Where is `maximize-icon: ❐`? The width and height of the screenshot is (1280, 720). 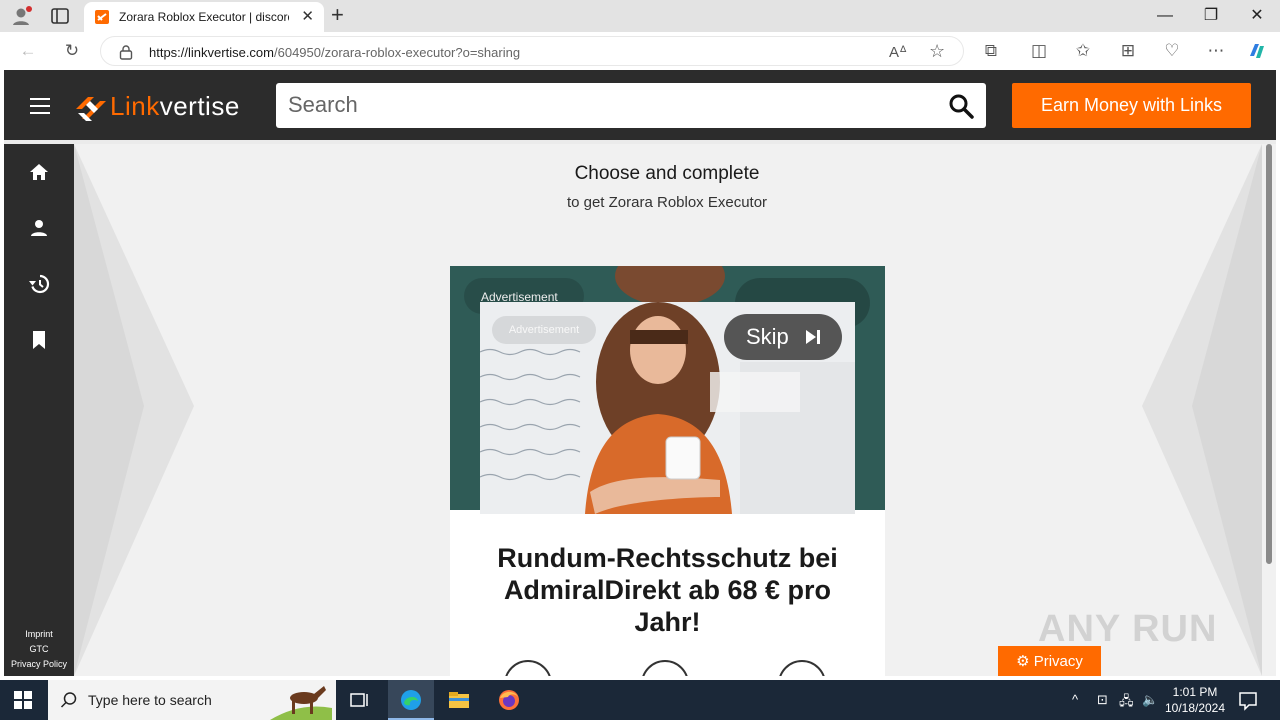 maximize-icon: ❐ is located at coordinates (1211, 16).